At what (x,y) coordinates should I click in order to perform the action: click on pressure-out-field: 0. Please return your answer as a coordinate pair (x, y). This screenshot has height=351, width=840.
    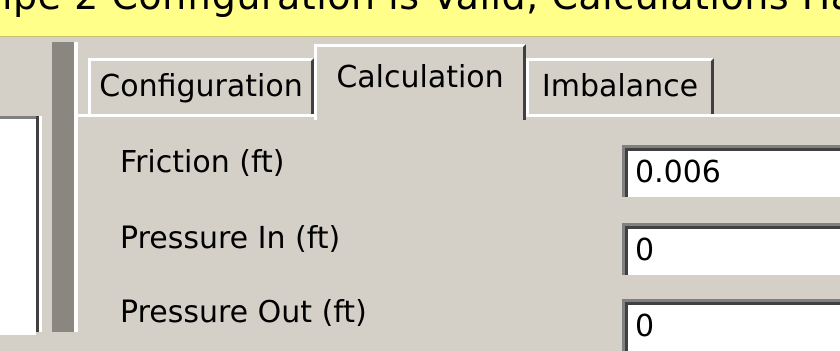
    Looking at the image, I should click on (731, 325).